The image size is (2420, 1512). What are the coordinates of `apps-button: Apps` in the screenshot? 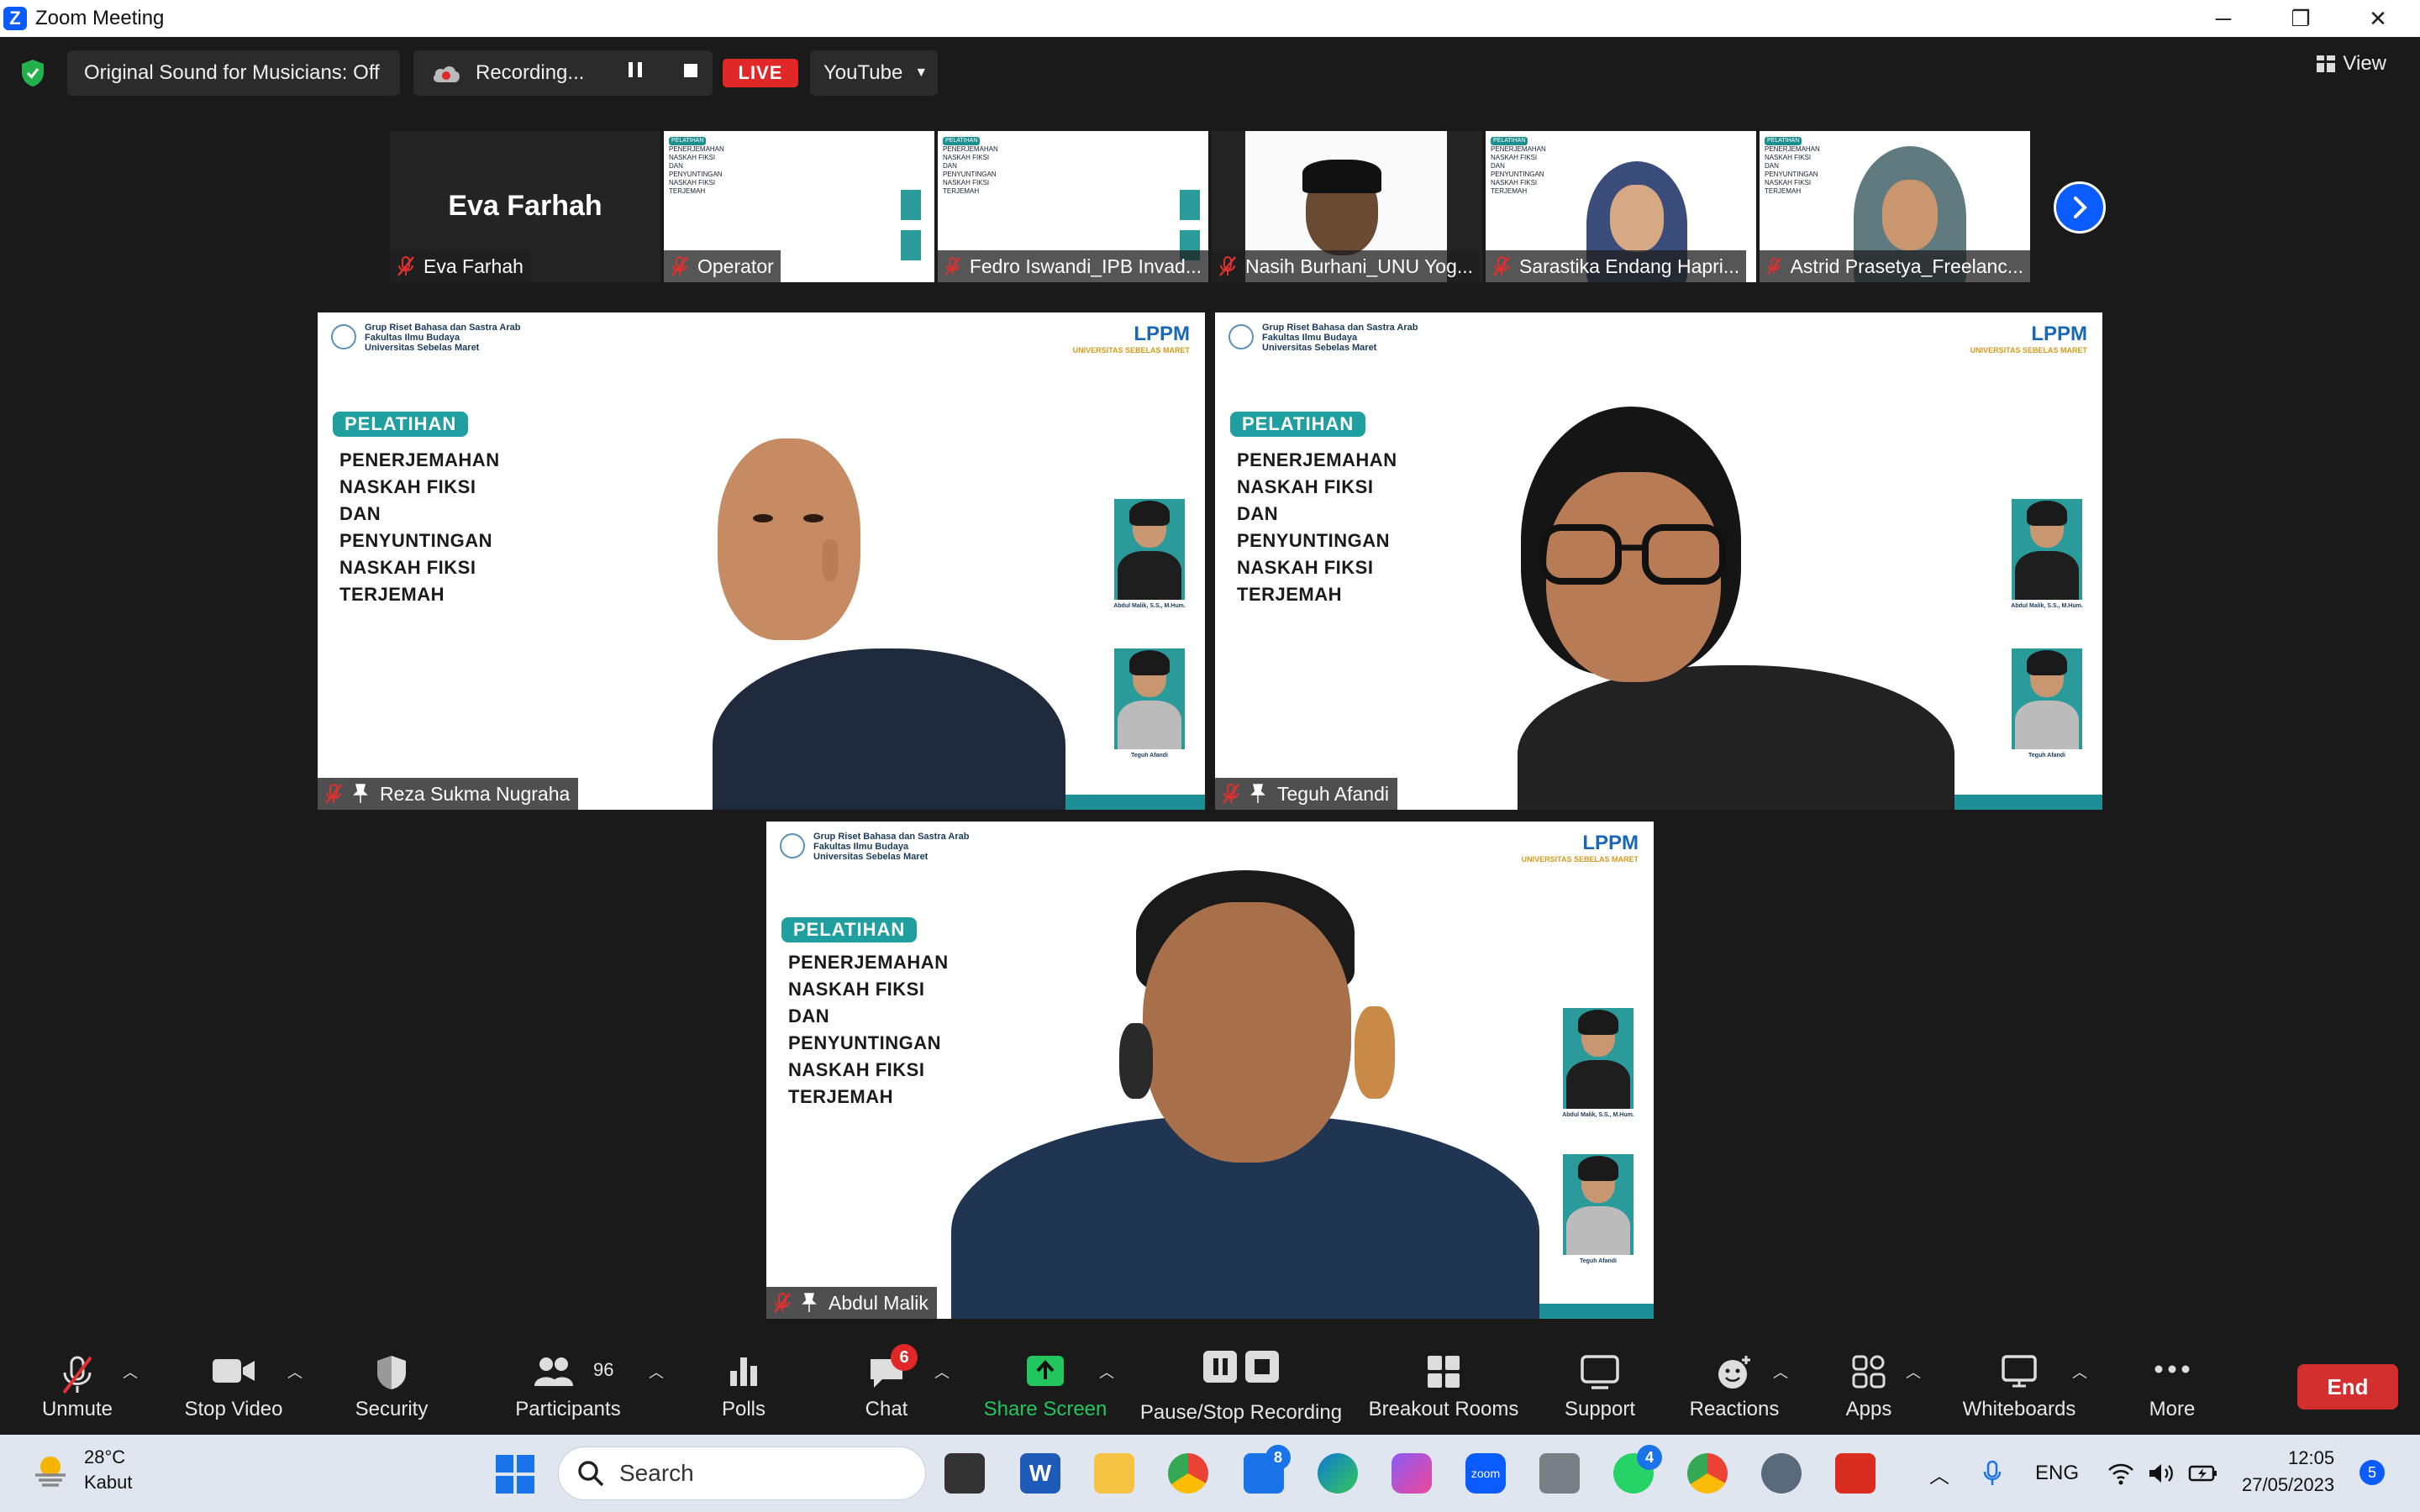 It's located at (1868, 1385).